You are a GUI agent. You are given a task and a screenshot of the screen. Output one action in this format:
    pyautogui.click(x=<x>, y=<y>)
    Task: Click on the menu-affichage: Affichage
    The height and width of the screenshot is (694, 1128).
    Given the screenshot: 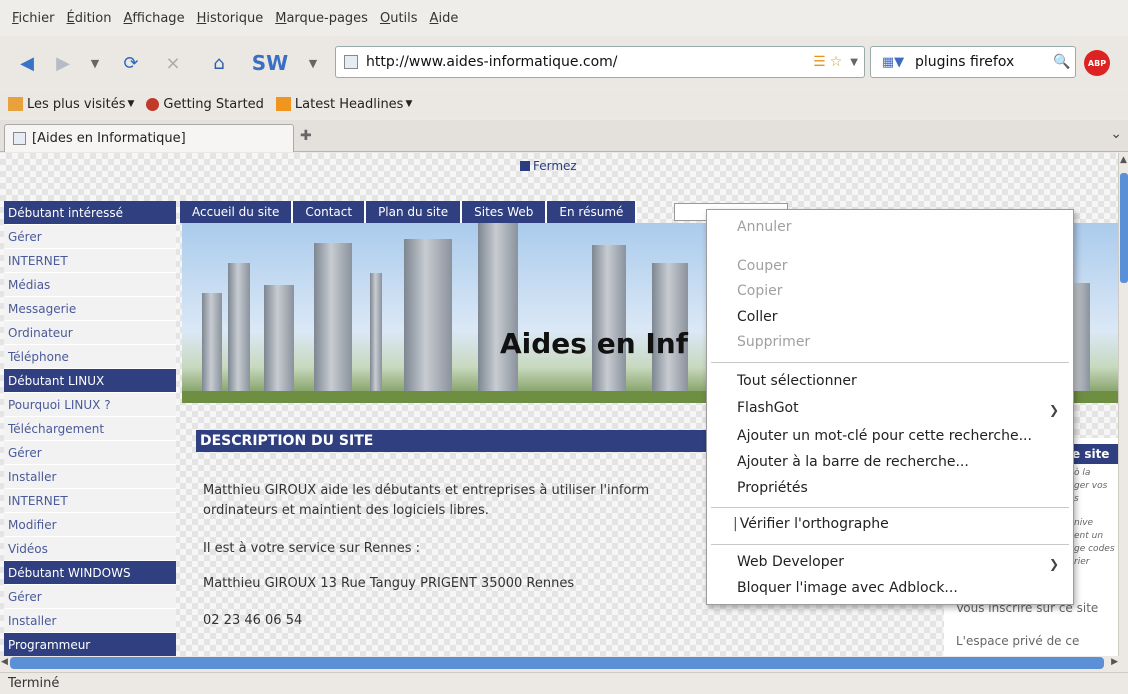 What is the action you would take?
    pyautogui.click(x=153, y=18)
    